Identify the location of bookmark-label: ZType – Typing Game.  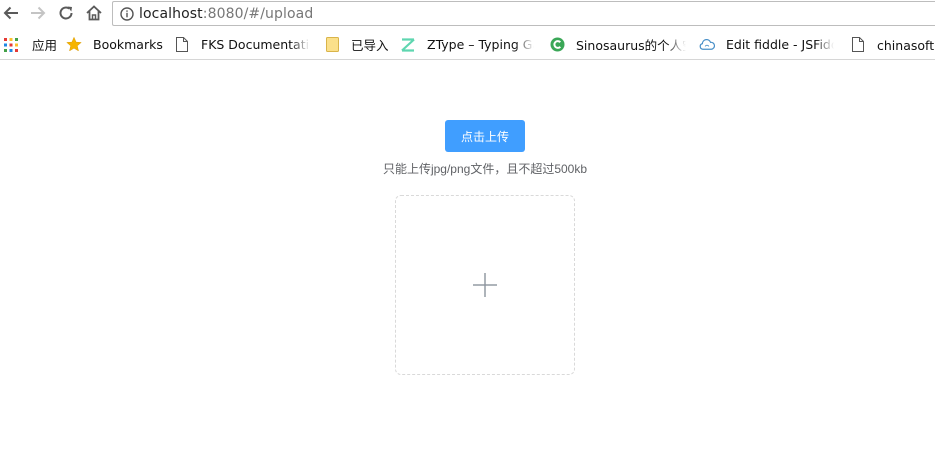
(480, 44).